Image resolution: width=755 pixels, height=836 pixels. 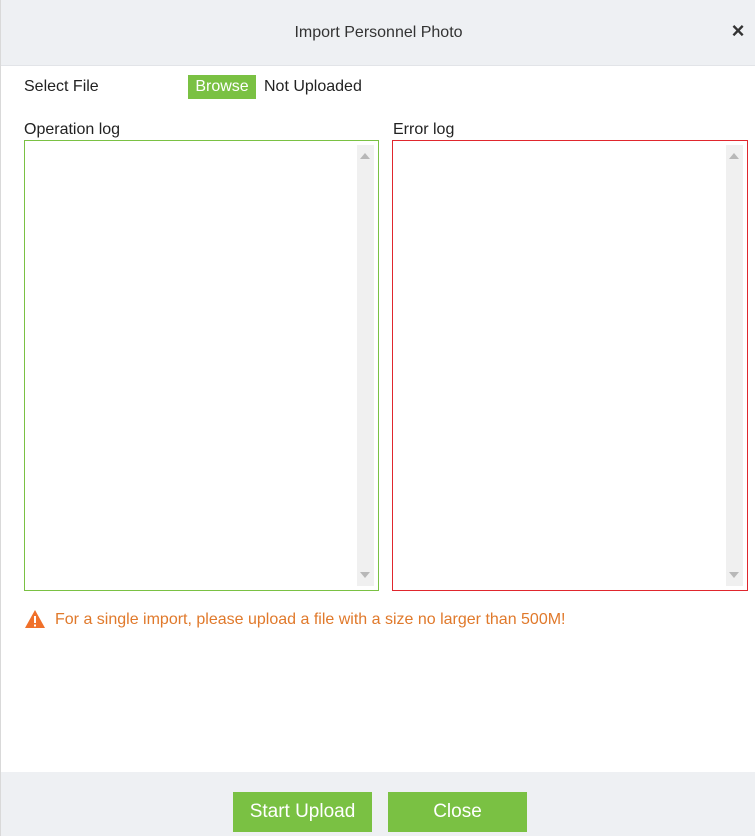 I want to click on operation-log-label: Operation log, so click(x=72, y=129).